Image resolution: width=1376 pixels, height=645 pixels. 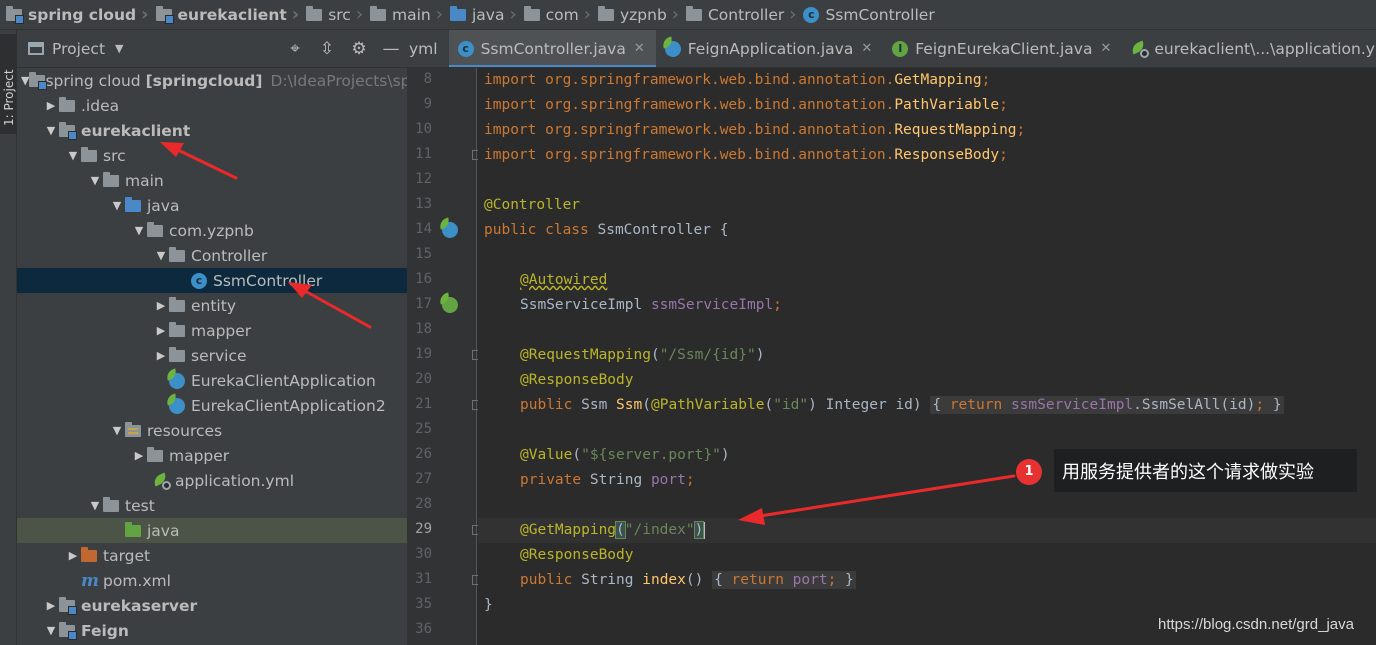 I want to click on gear-icon: ⚙, so click(x=359, y=49).